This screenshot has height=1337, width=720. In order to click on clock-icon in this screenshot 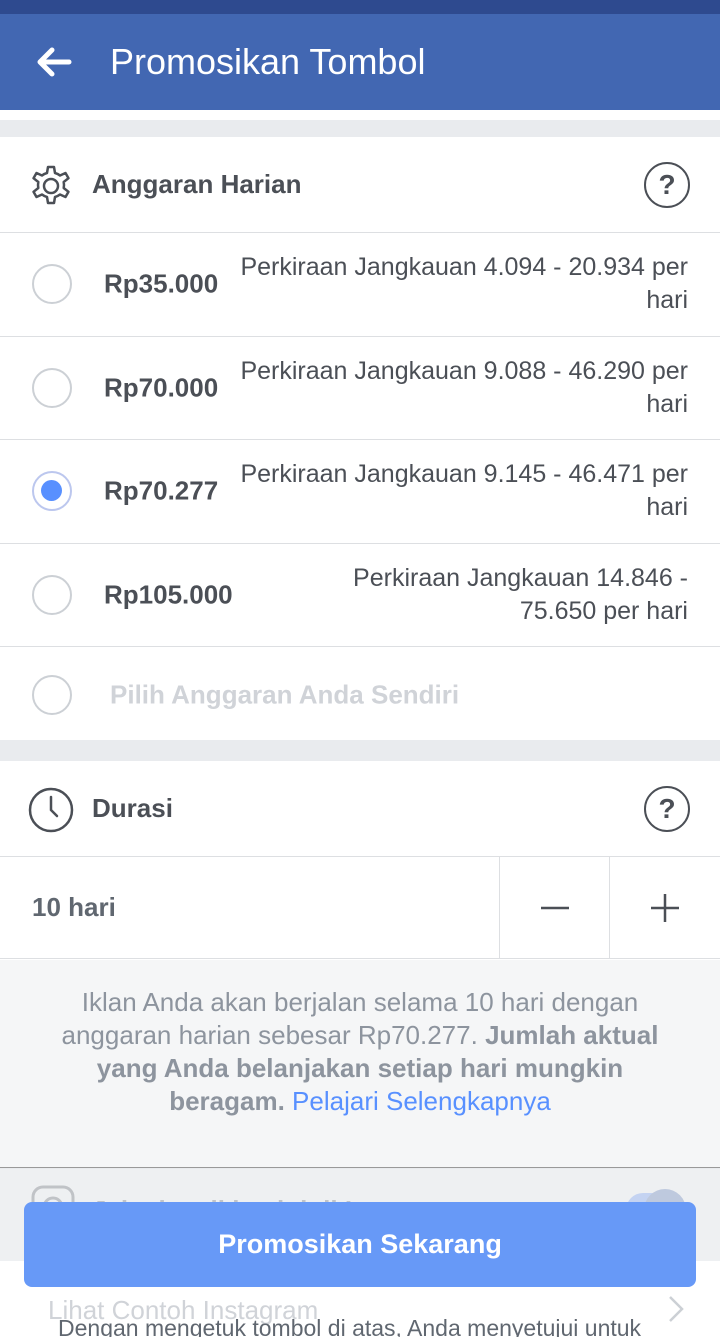, I will do `click(51, 810)`.